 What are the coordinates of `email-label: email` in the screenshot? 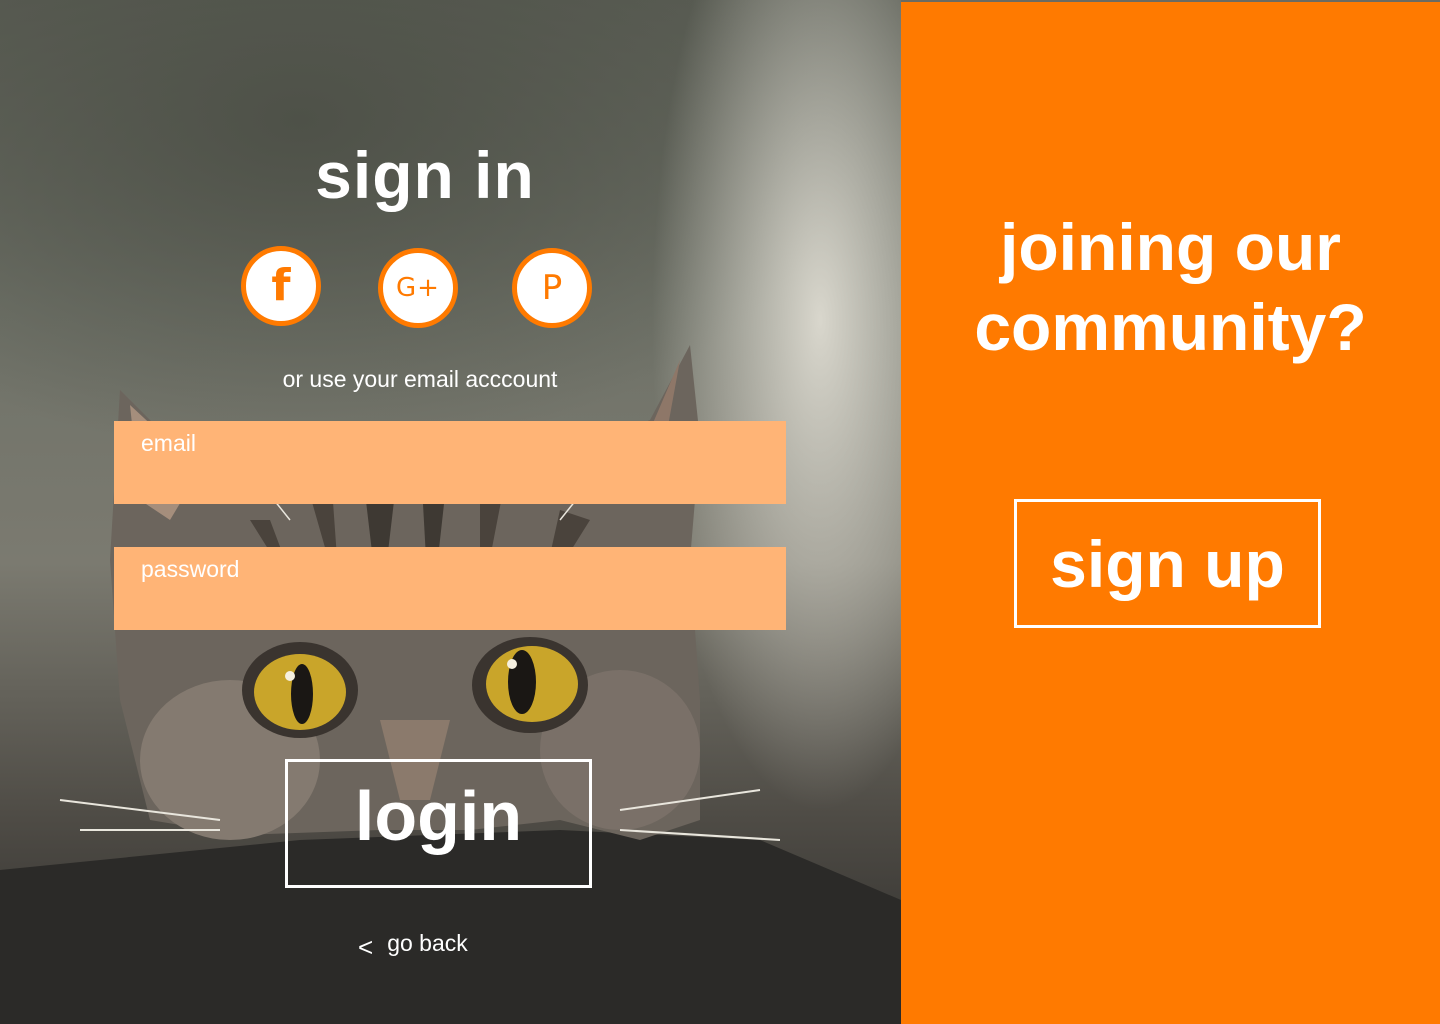 It's located at (168, 443).